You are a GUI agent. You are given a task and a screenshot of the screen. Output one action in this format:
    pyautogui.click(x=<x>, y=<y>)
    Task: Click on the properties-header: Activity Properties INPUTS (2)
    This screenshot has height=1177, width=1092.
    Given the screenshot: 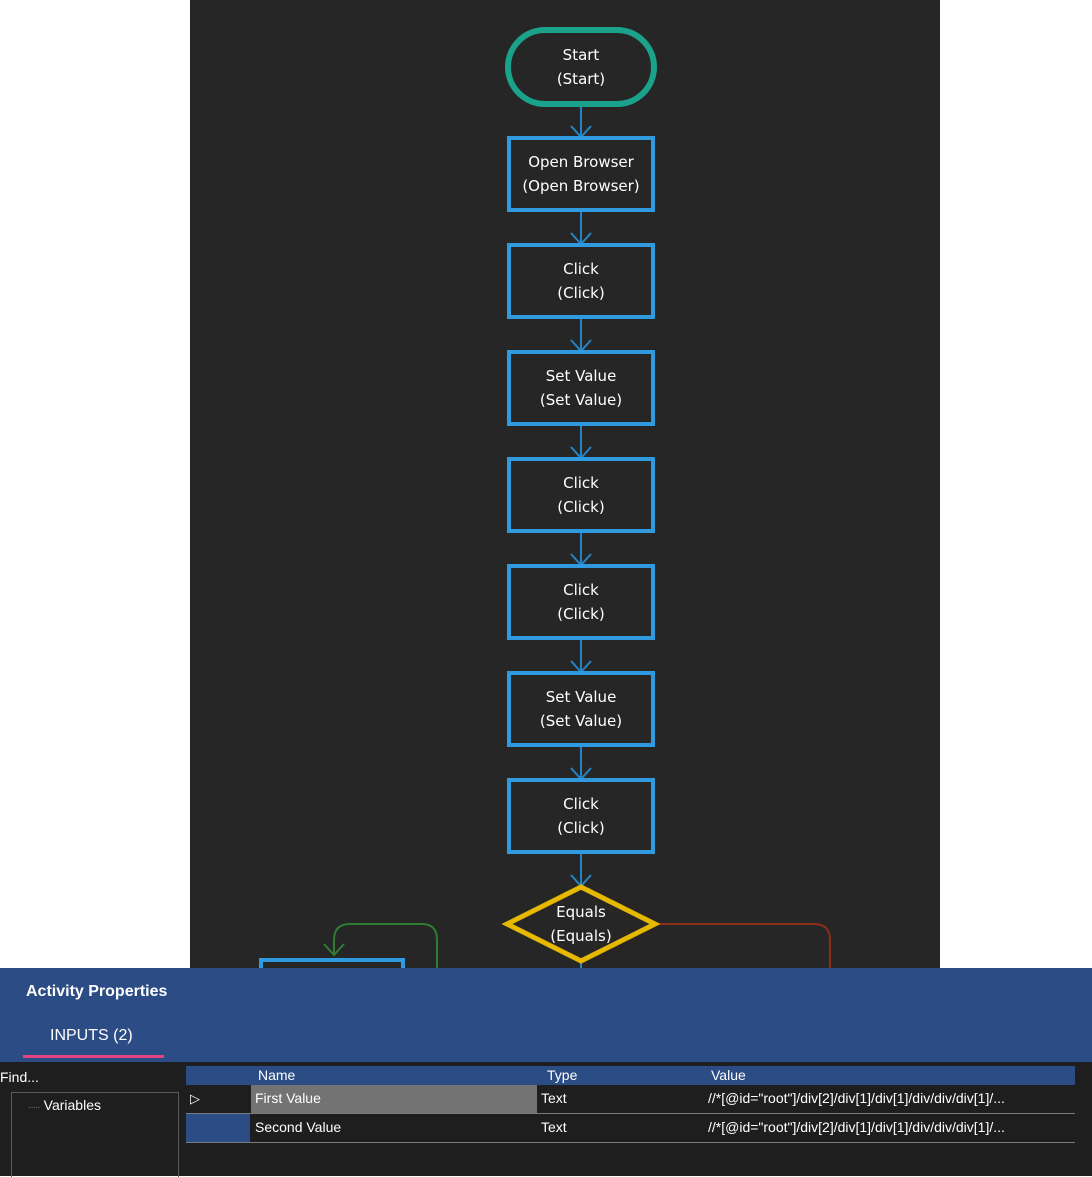 What is the action you would take?
    pyautogui.click(x=546, y=1015)
    